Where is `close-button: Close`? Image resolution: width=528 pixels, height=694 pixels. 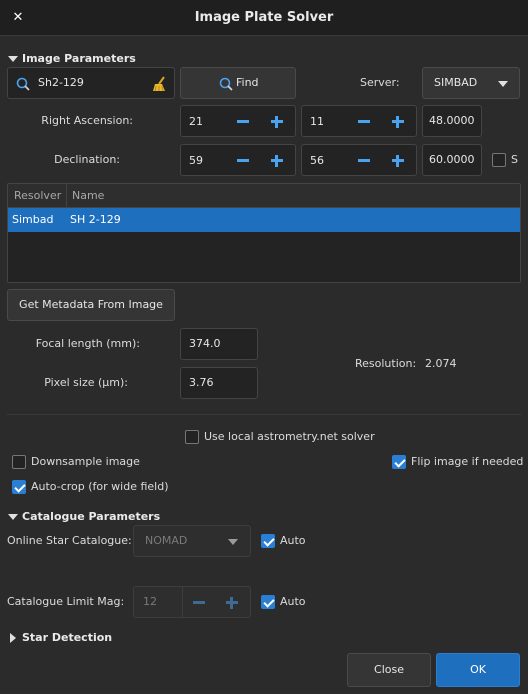 close-button: Close is located at coordinates (389, 670).